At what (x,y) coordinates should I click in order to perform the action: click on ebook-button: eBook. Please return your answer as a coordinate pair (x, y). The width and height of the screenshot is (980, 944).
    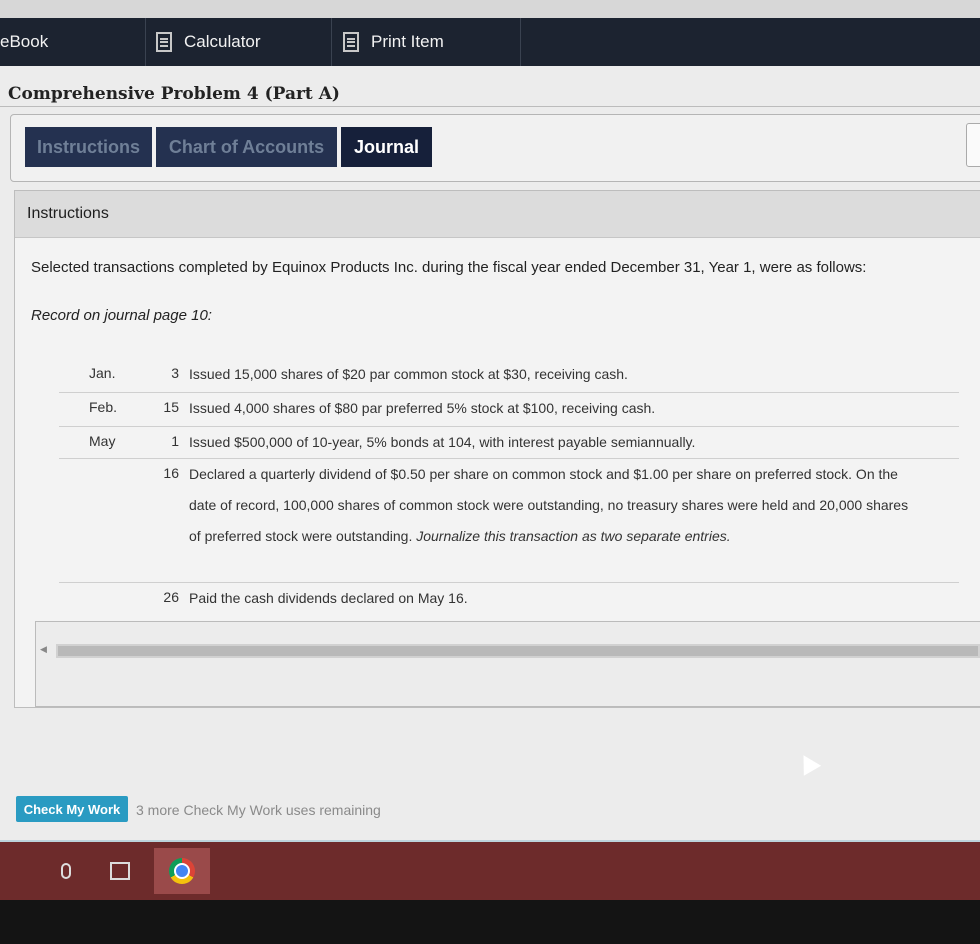
    Looking at the image, I should click on (73, 42).